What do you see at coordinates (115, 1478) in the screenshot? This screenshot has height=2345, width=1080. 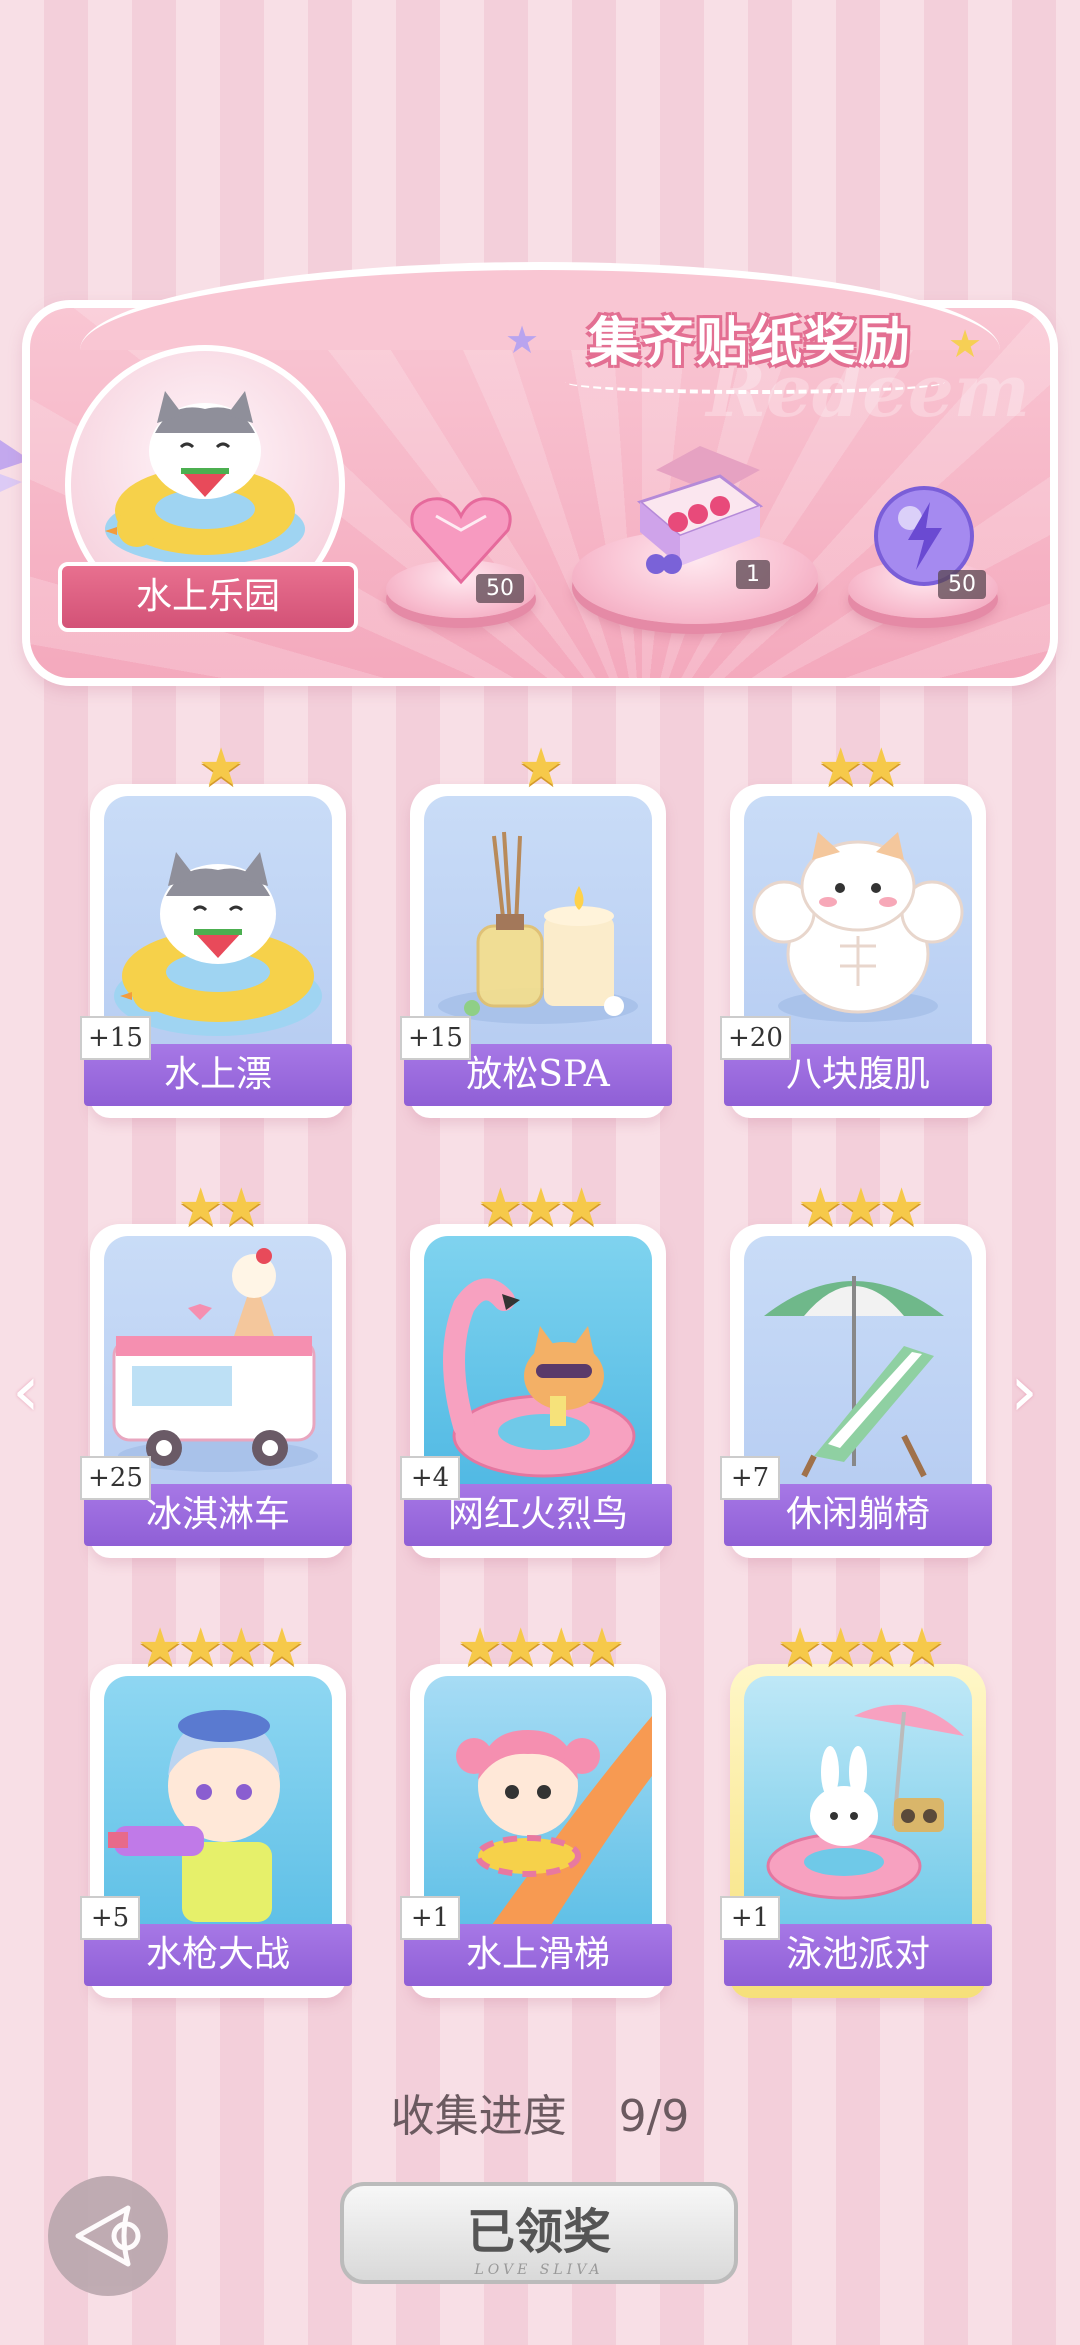 I see `sticker-points: +25` at bounding box center [115, 1478].